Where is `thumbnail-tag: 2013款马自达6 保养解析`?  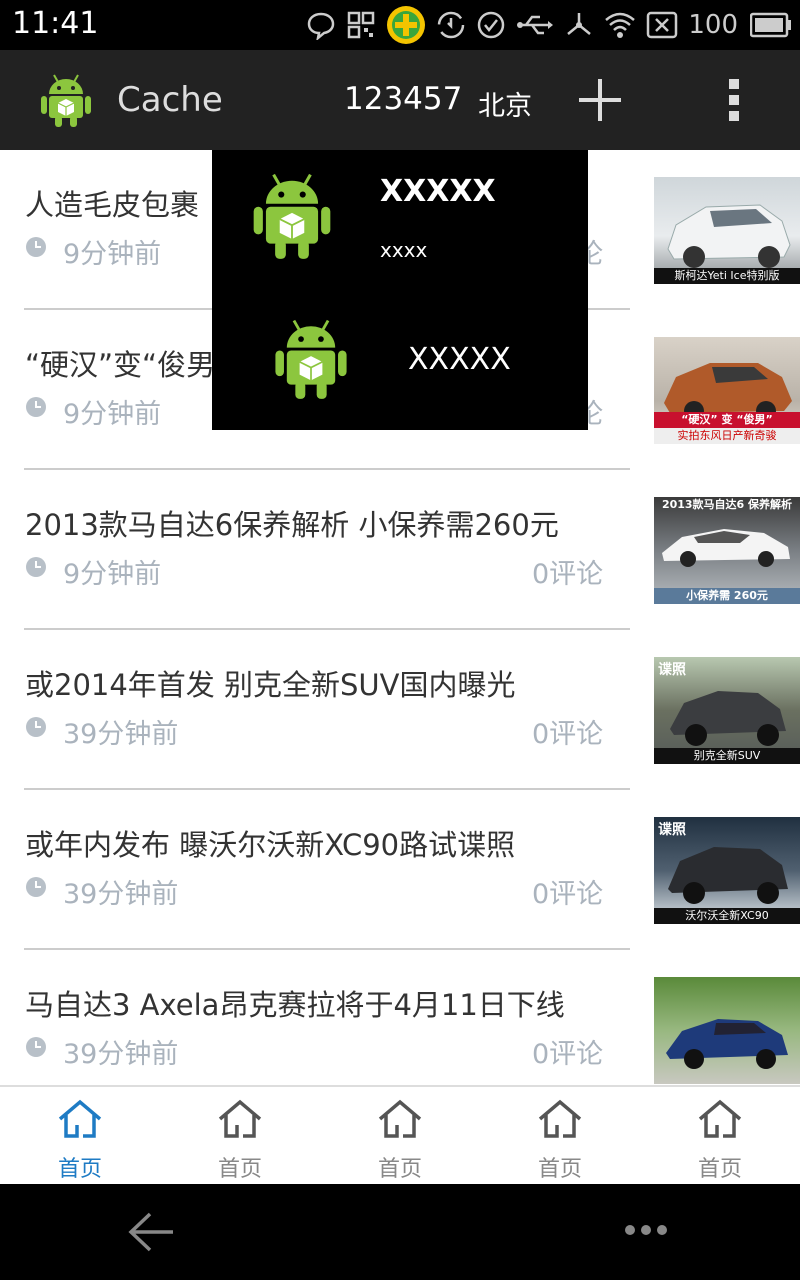
thumbnail-tag: 2013款马自达6 保养解析 is located at coordinates (727, 504).